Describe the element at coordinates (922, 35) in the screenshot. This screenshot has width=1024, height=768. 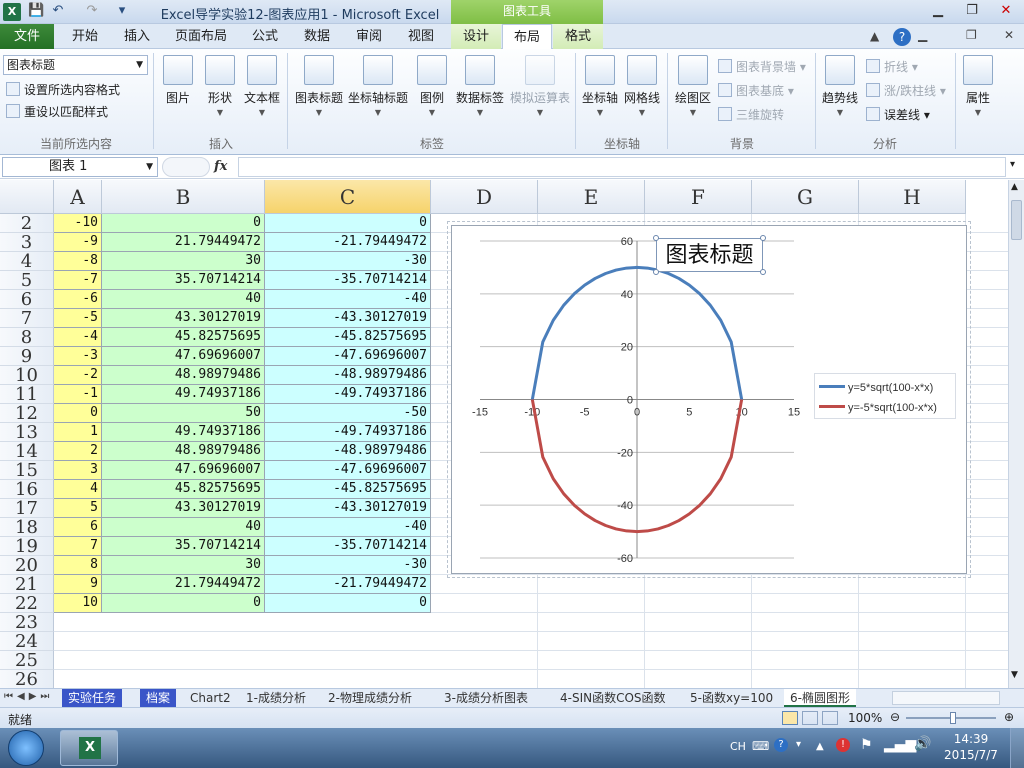
I see `window-minimize-icon: ▁` at that location.